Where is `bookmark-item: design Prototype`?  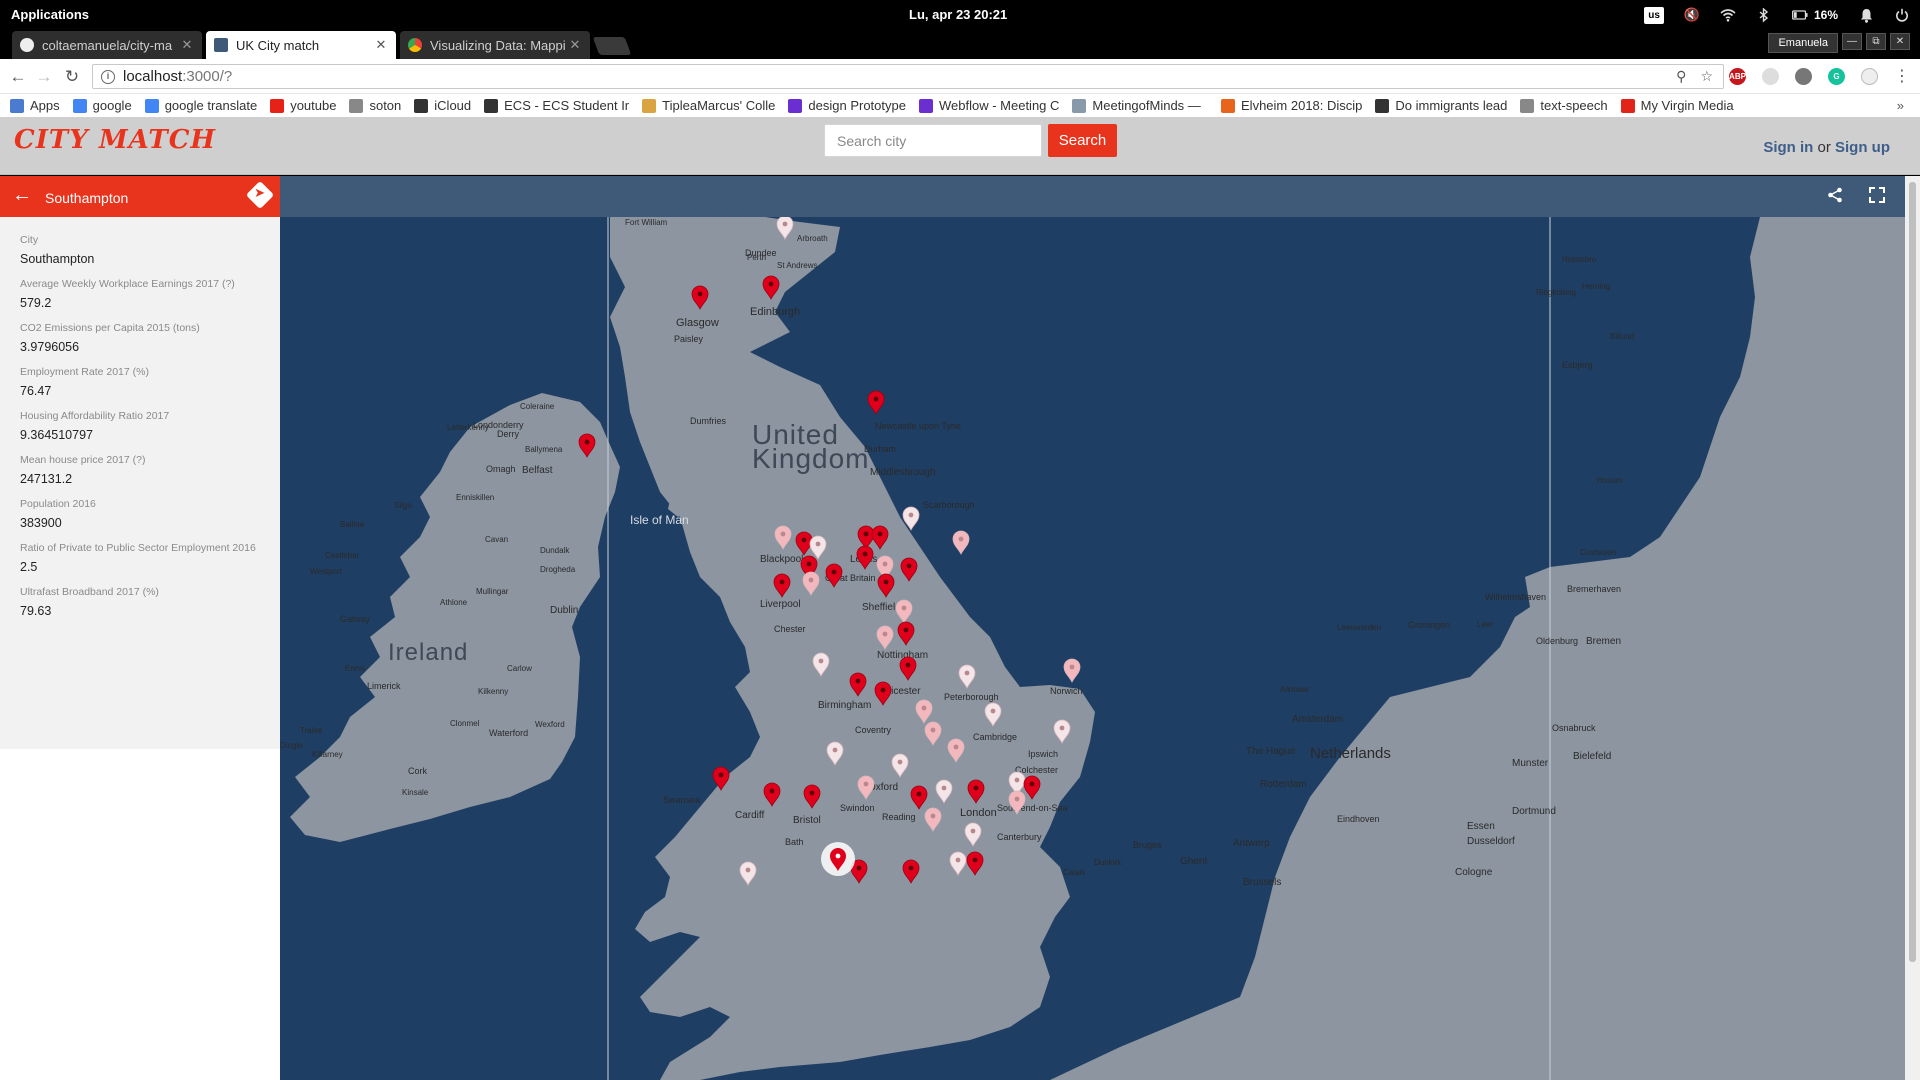
bookmark-item: design Prototype is located at coordinates (847, 105).